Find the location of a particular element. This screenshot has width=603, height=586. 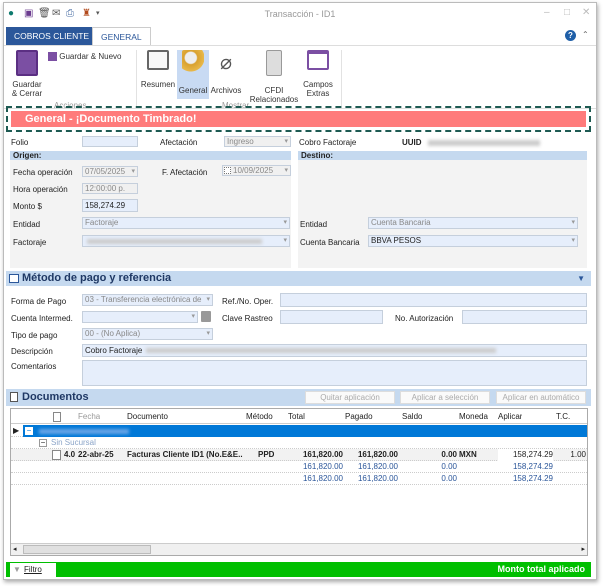

fecha-operacion-picker: 07/05/2025 is located at coordinates (110, 171).